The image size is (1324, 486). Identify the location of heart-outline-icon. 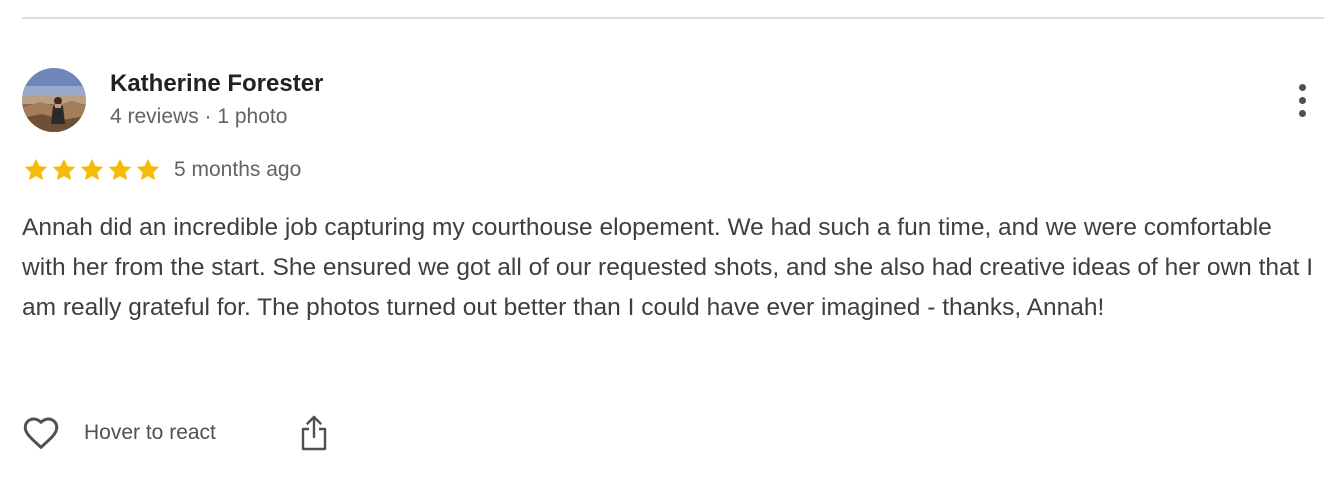
(41, 433).